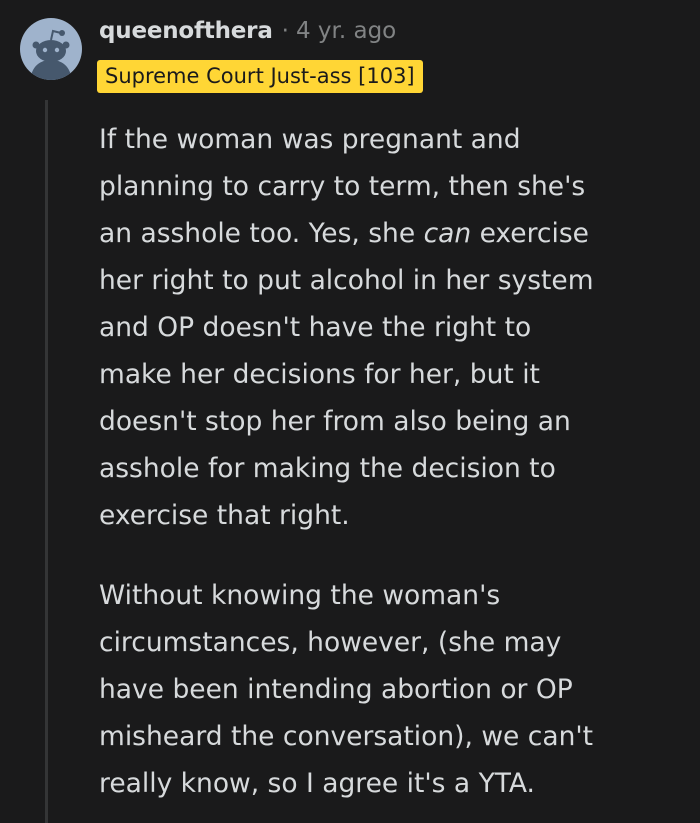  What do you see at coordinates (260, 76) in the screenshot?
I see `user-flair: Supreme Court Just-ass [103]` at bounding box center [260, 76].